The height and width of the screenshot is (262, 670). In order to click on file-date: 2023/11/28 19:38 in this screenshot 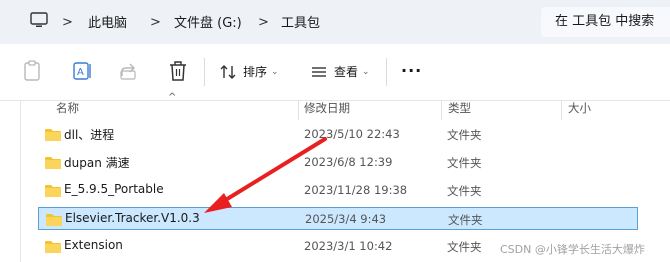, I will do `click(356, 190)`.